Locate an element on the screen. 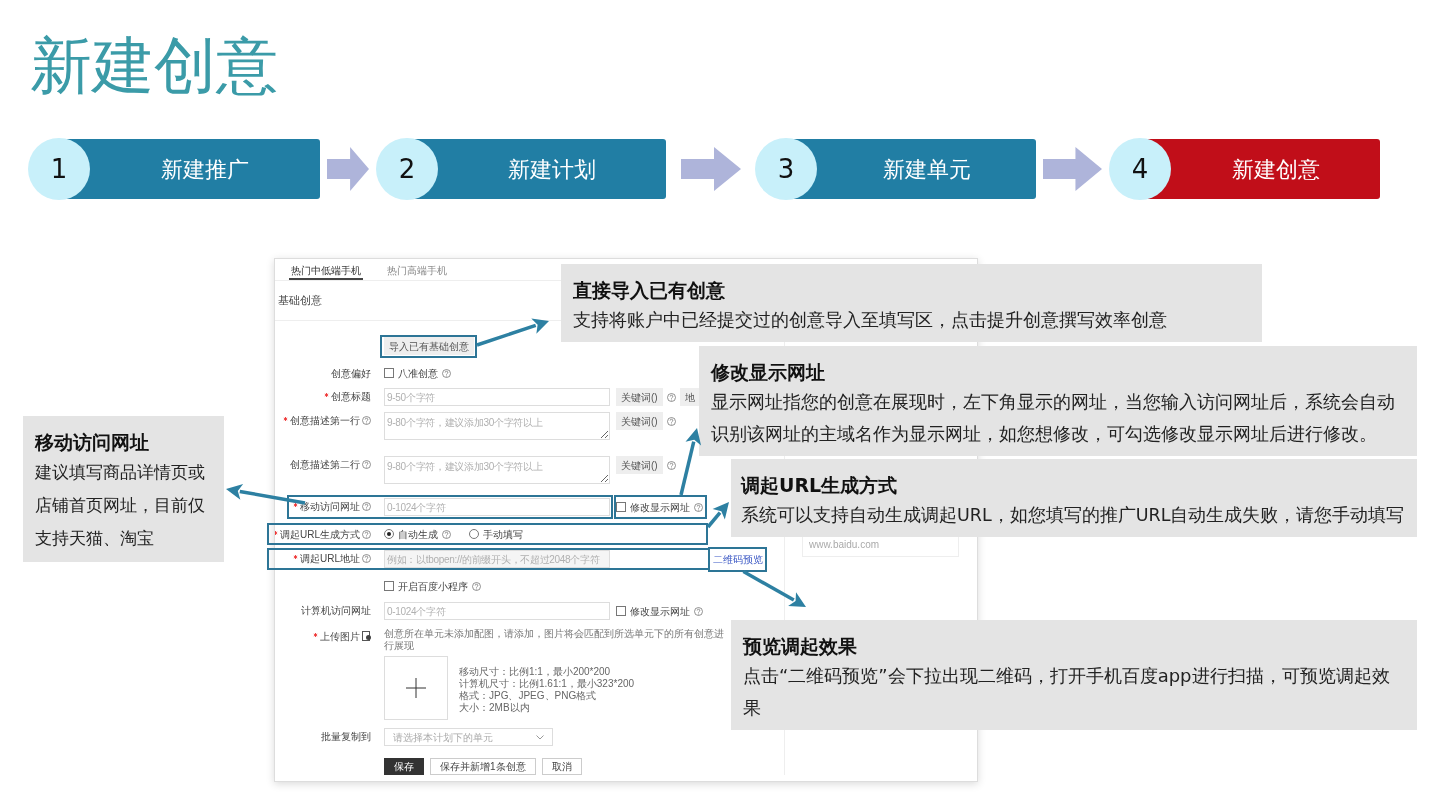  radio-label: 自动生成 is located at coordinates (418, 534).